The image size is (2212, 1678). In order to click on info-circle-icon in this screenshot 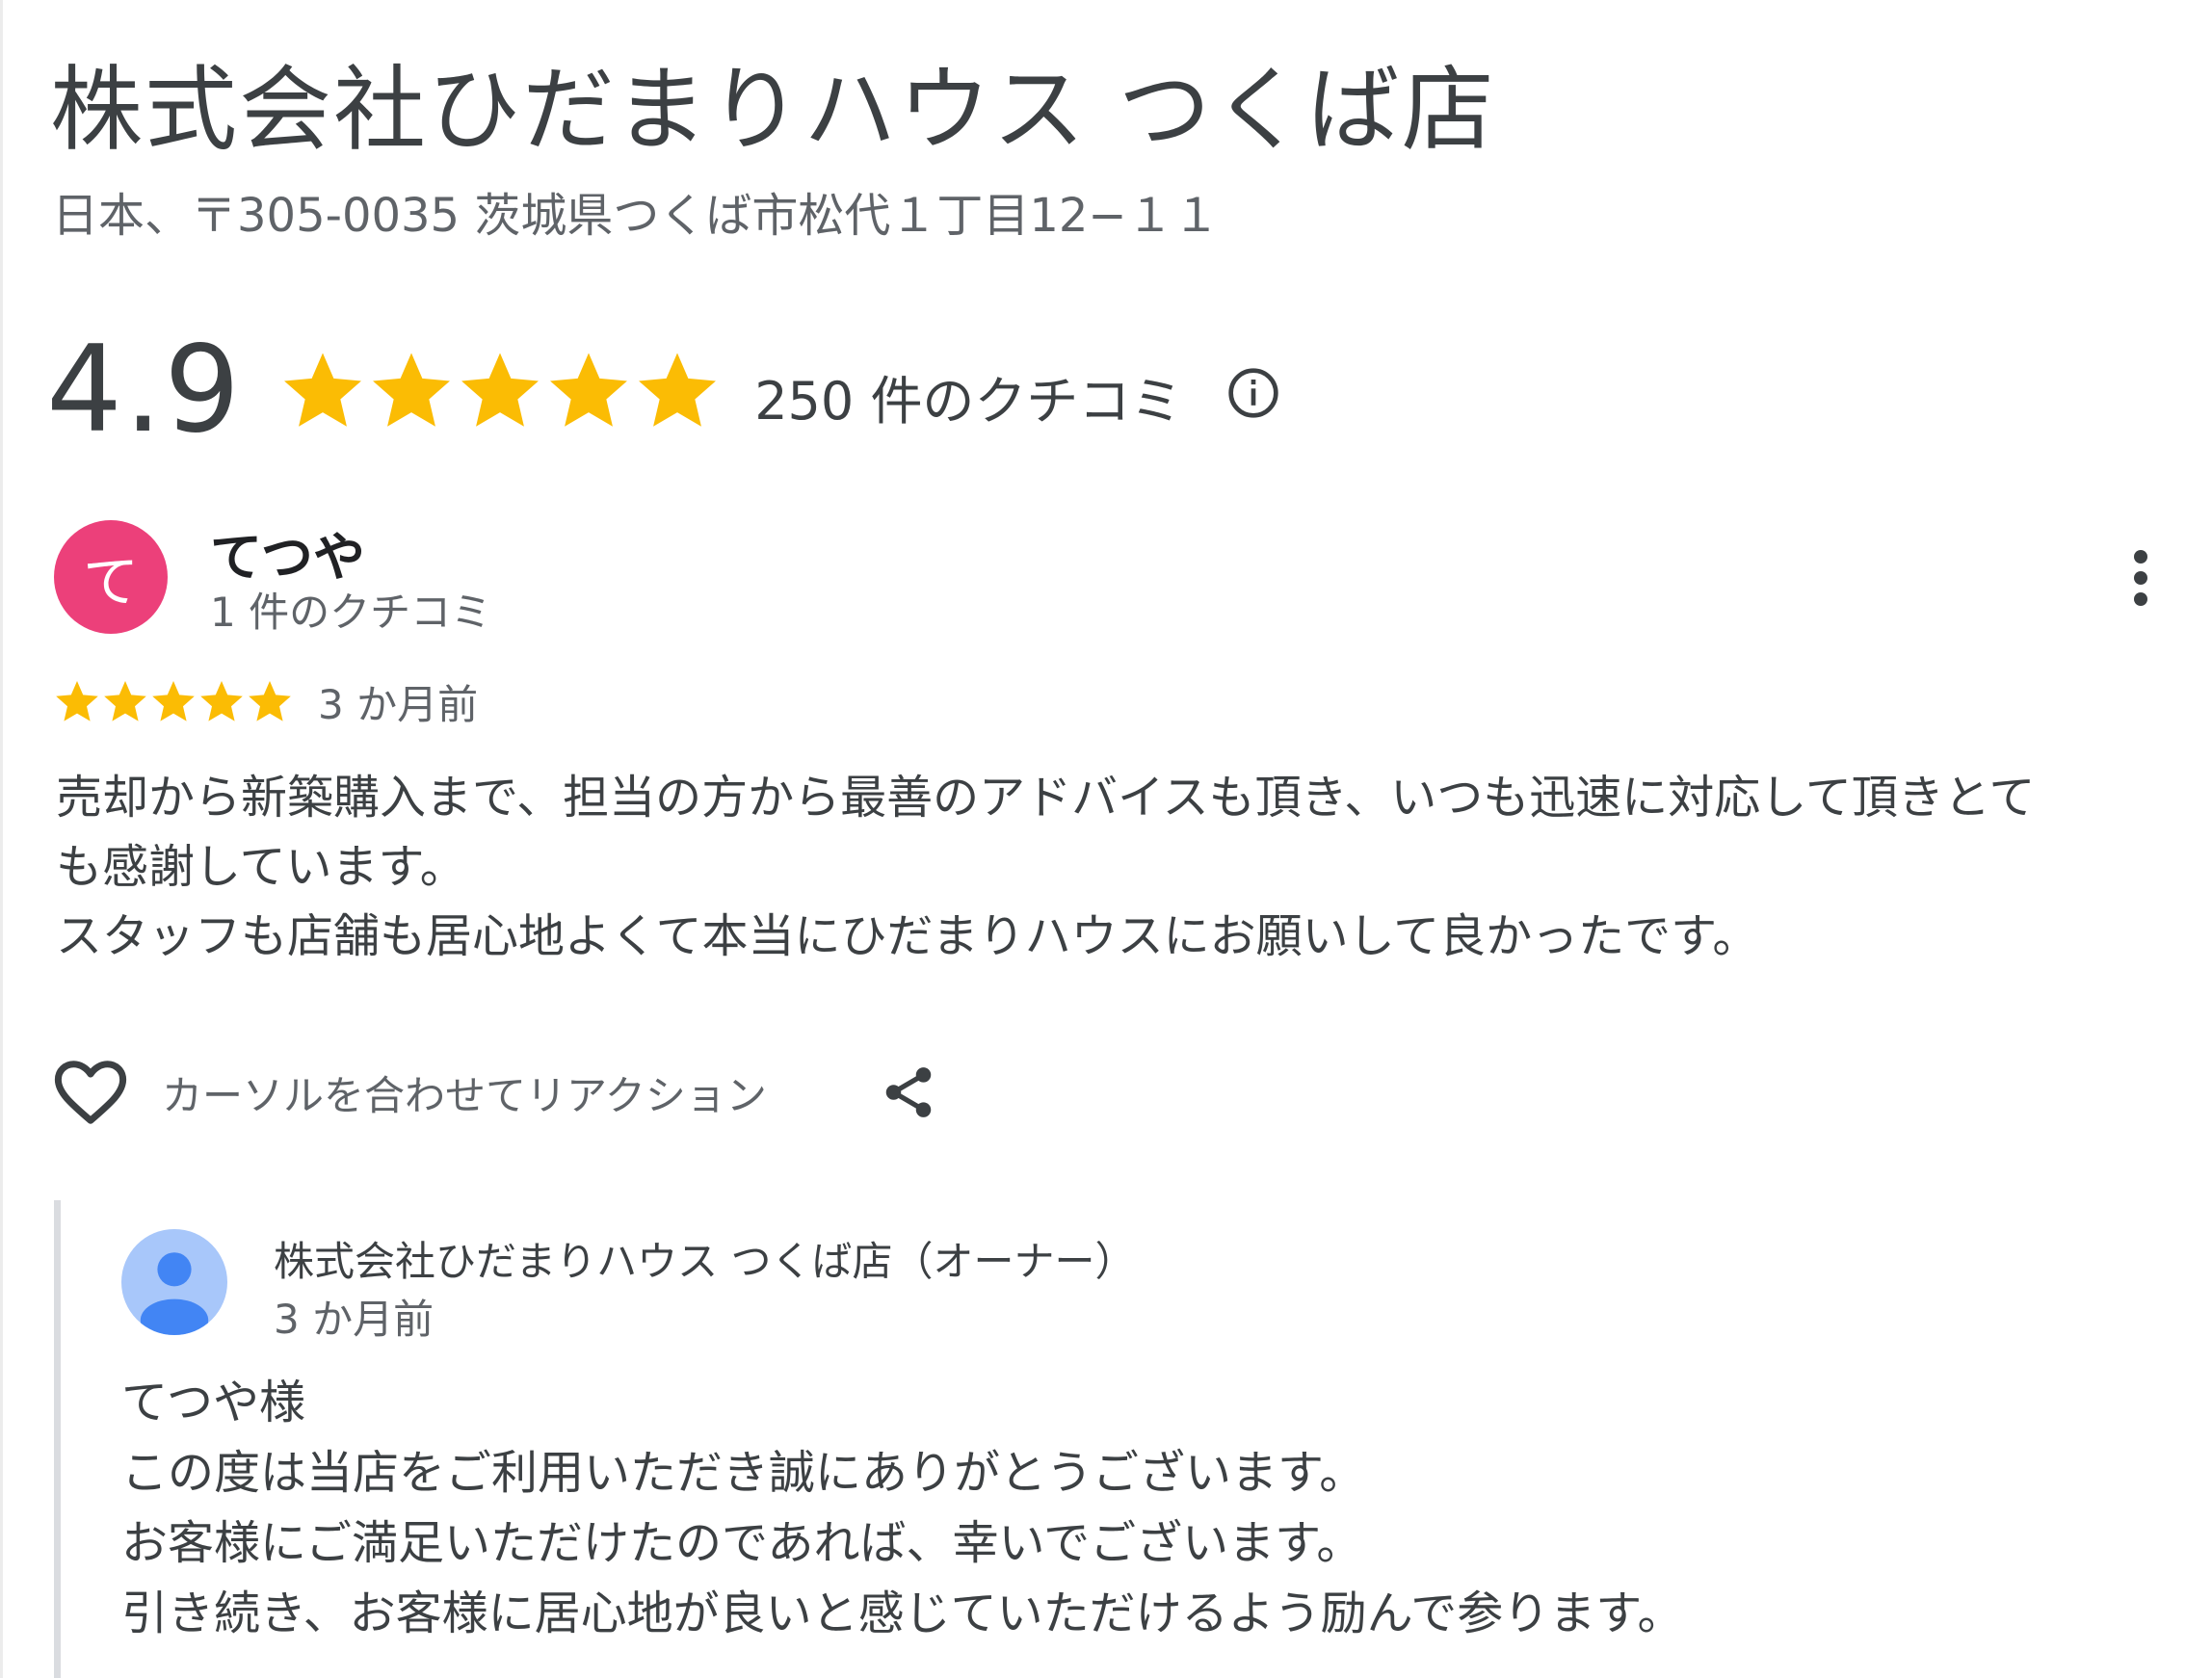, I will do `click(1253, 393)`.